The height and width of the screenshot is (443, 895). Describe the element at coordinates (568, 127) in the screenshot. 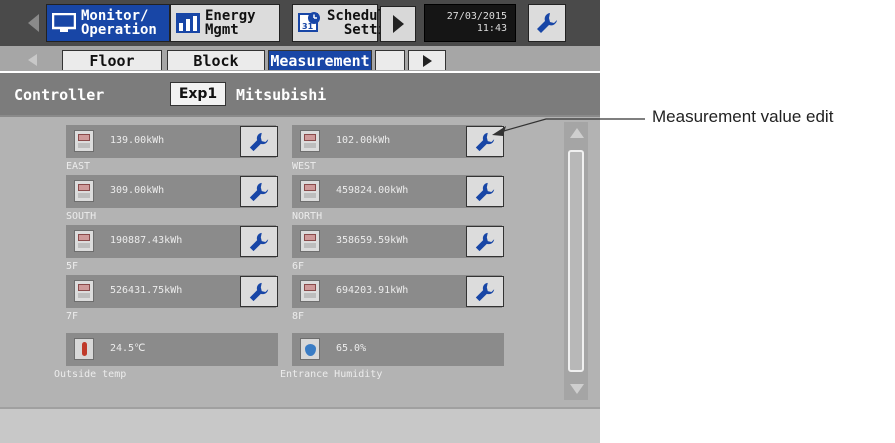

I see `annotation-leader-line` at that location.